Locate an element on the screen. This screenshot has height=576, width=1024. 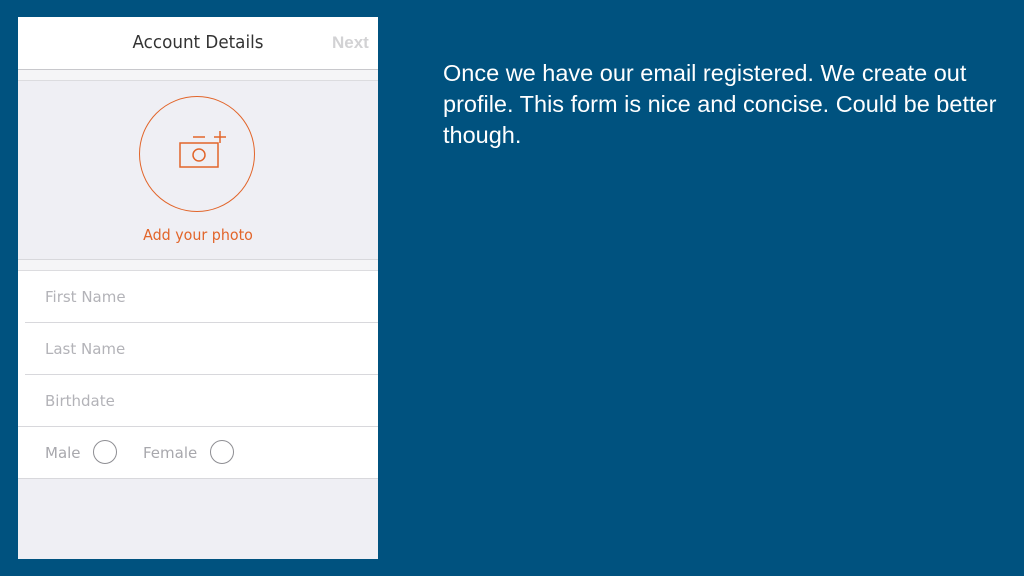
profile-form: Male Female is located at coordinates (198, 375).